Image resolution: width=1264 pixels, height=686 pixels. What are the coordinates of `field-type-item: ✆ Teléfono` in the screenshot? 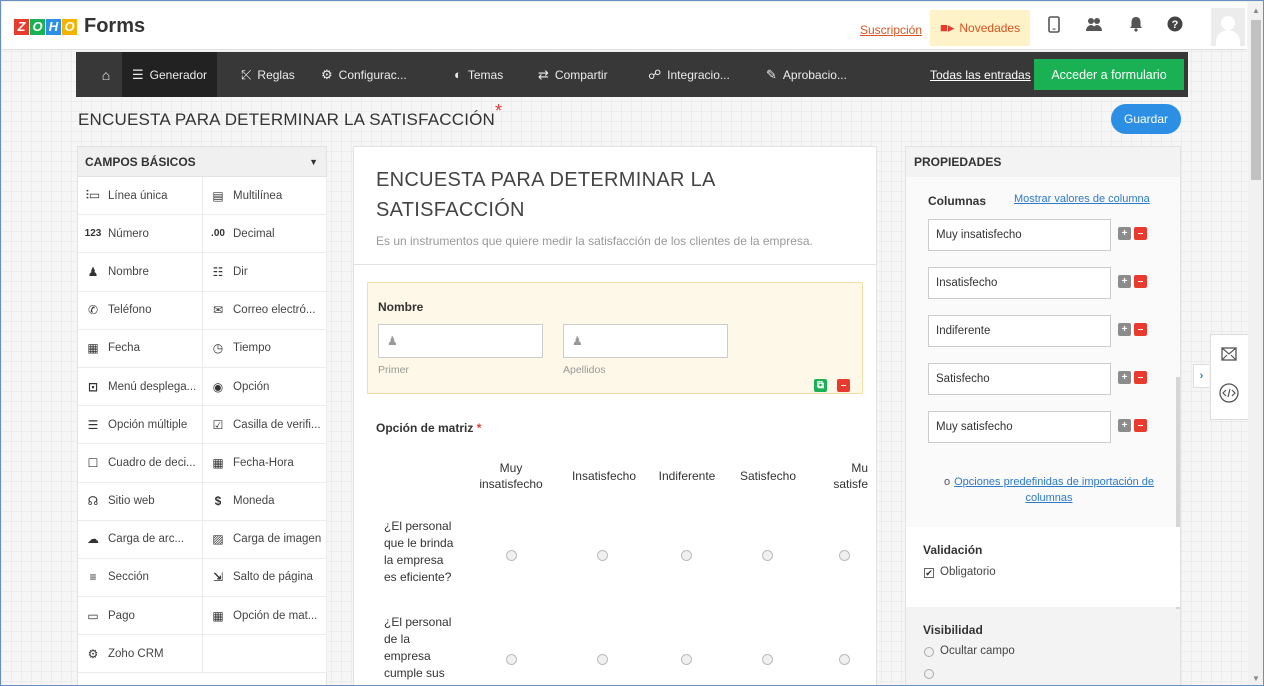 It's located at (140, 310).